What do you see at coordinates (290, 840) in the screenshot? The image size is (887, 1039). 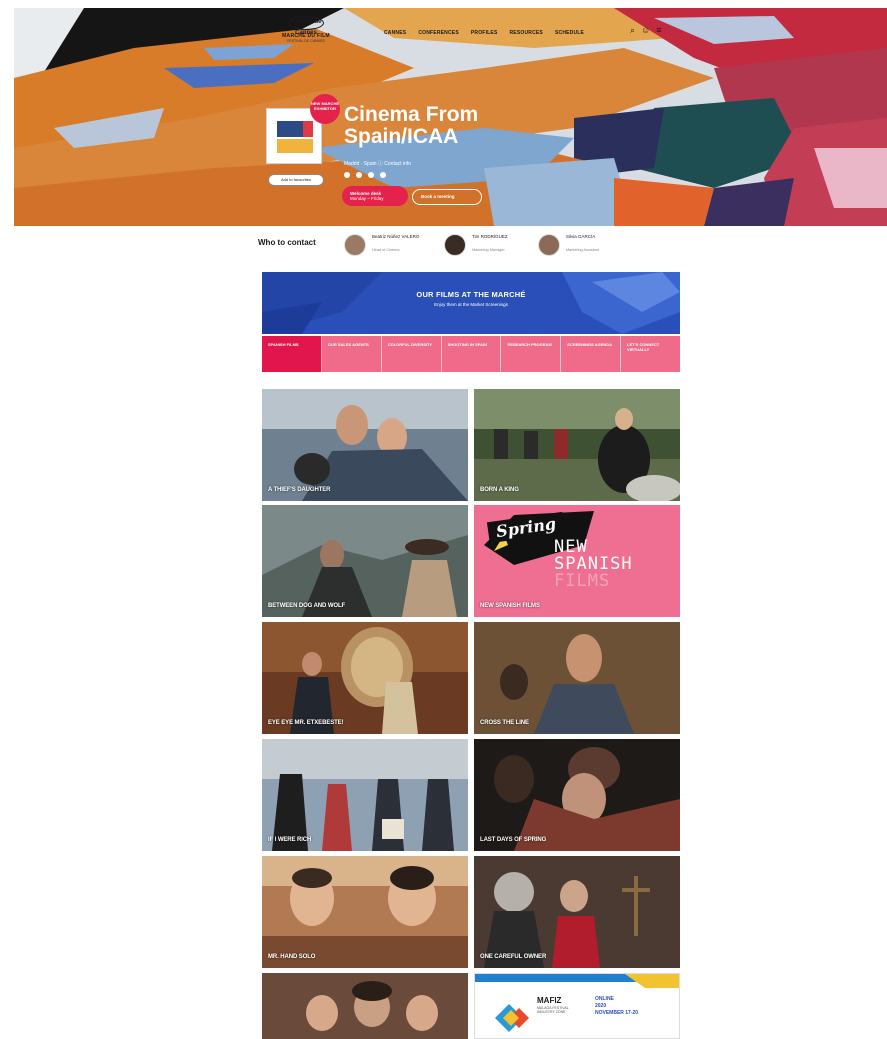 I see `film-title: IF I WERE RICH` at bounding box center [290, 840].